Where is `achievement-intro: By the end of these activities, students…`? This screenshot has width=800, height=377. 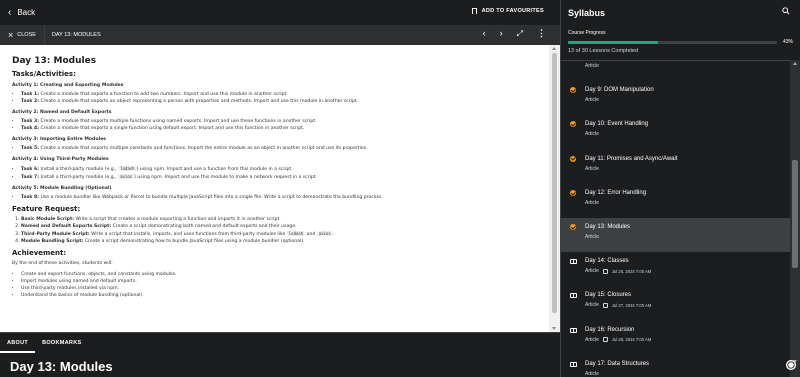
achievement-intro: By the end of these activities, students… is located at coordinates (62, 263).